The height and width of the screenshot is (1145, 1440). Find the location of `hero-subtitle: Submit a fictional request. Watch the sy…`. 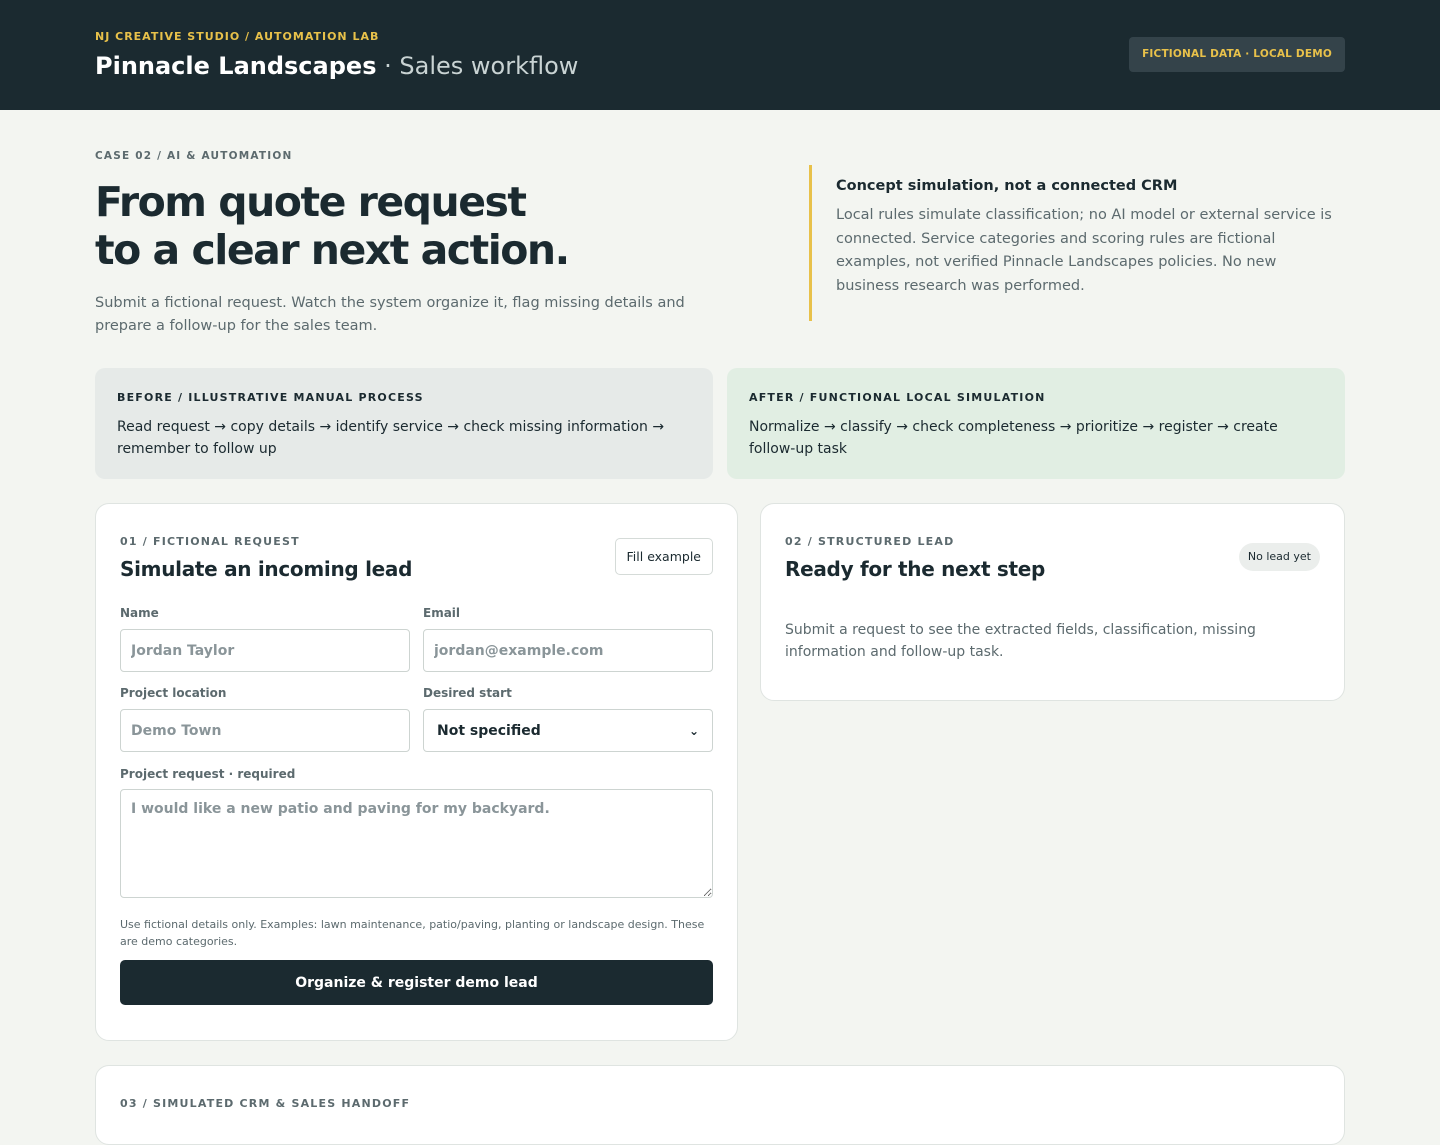

hero-subtitle: Submit a fictional request. Watch the sy… is located at coordinates (390, 314).